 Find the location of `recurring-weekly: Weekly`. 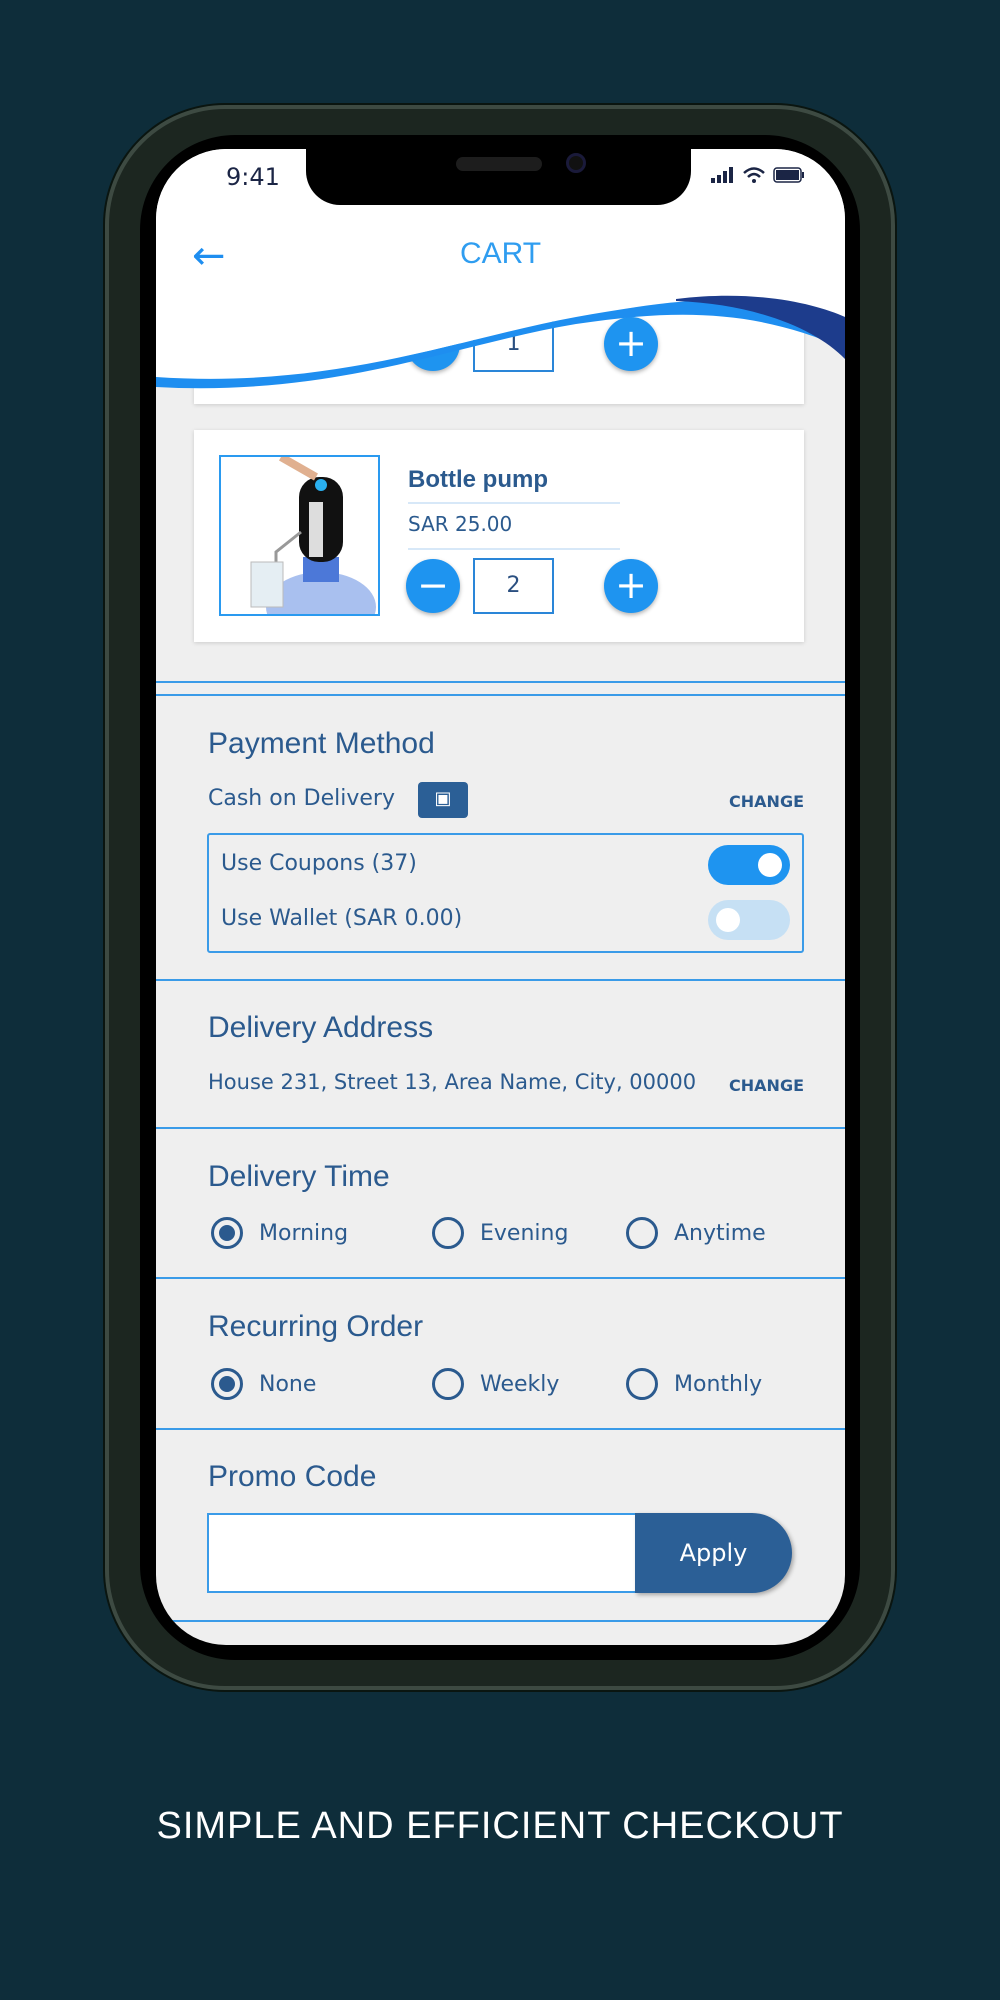

recurring-weekly: Weekly is located at coordinates (495, 1384).